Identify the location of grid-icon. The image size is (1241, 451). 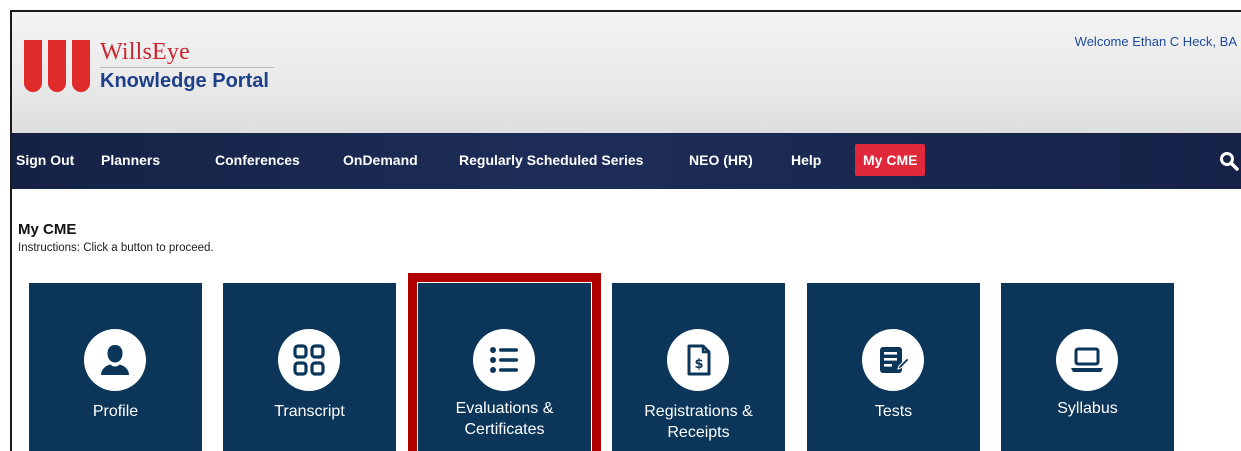
(309, 360).